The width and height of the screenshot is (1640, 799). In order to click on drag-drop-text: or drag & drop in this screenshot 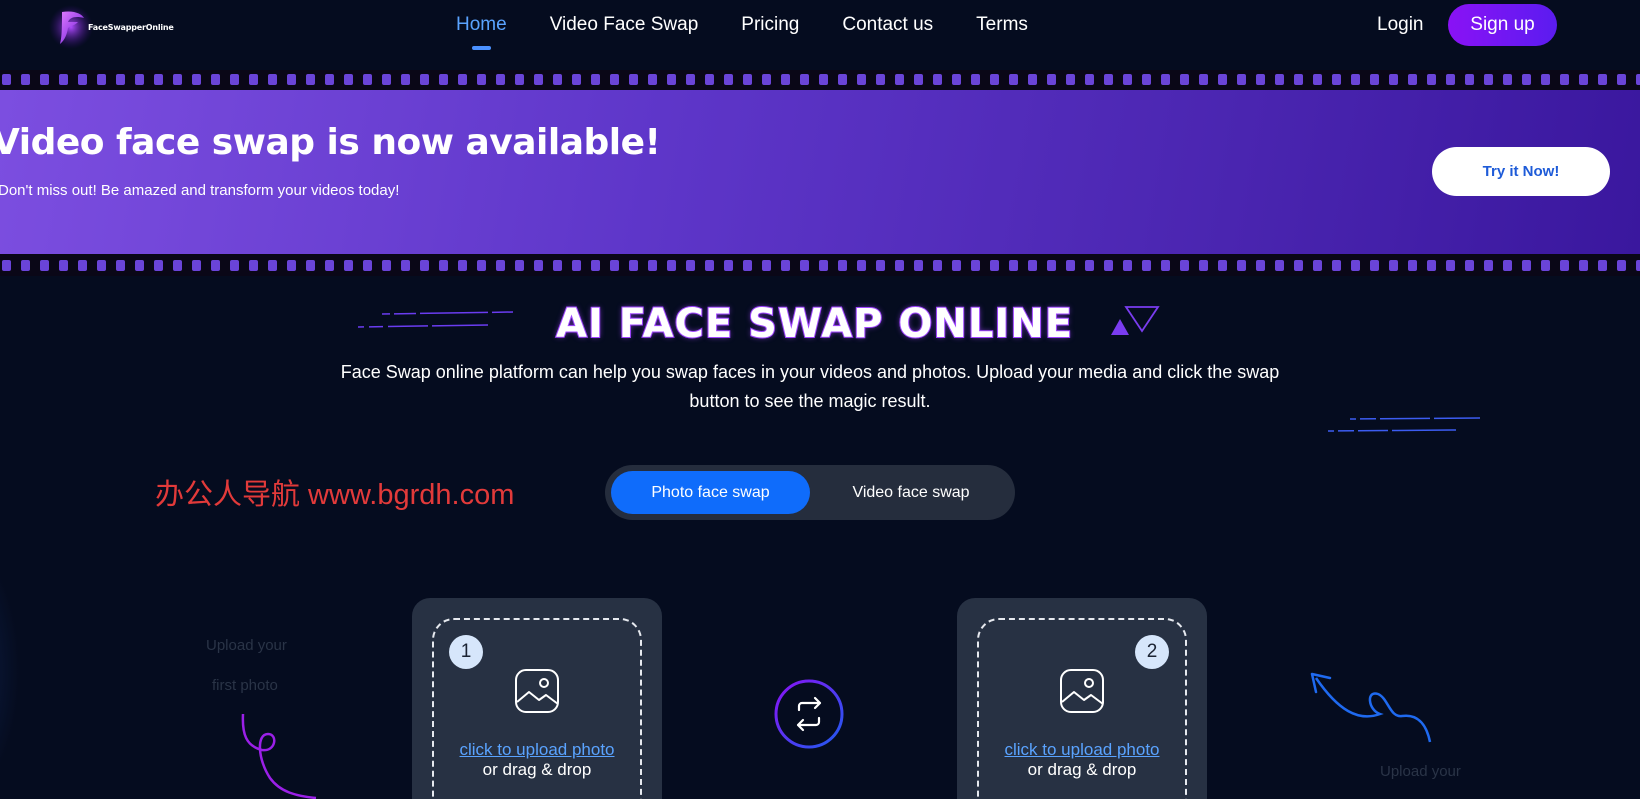, I will do `click(1082, 769)`.